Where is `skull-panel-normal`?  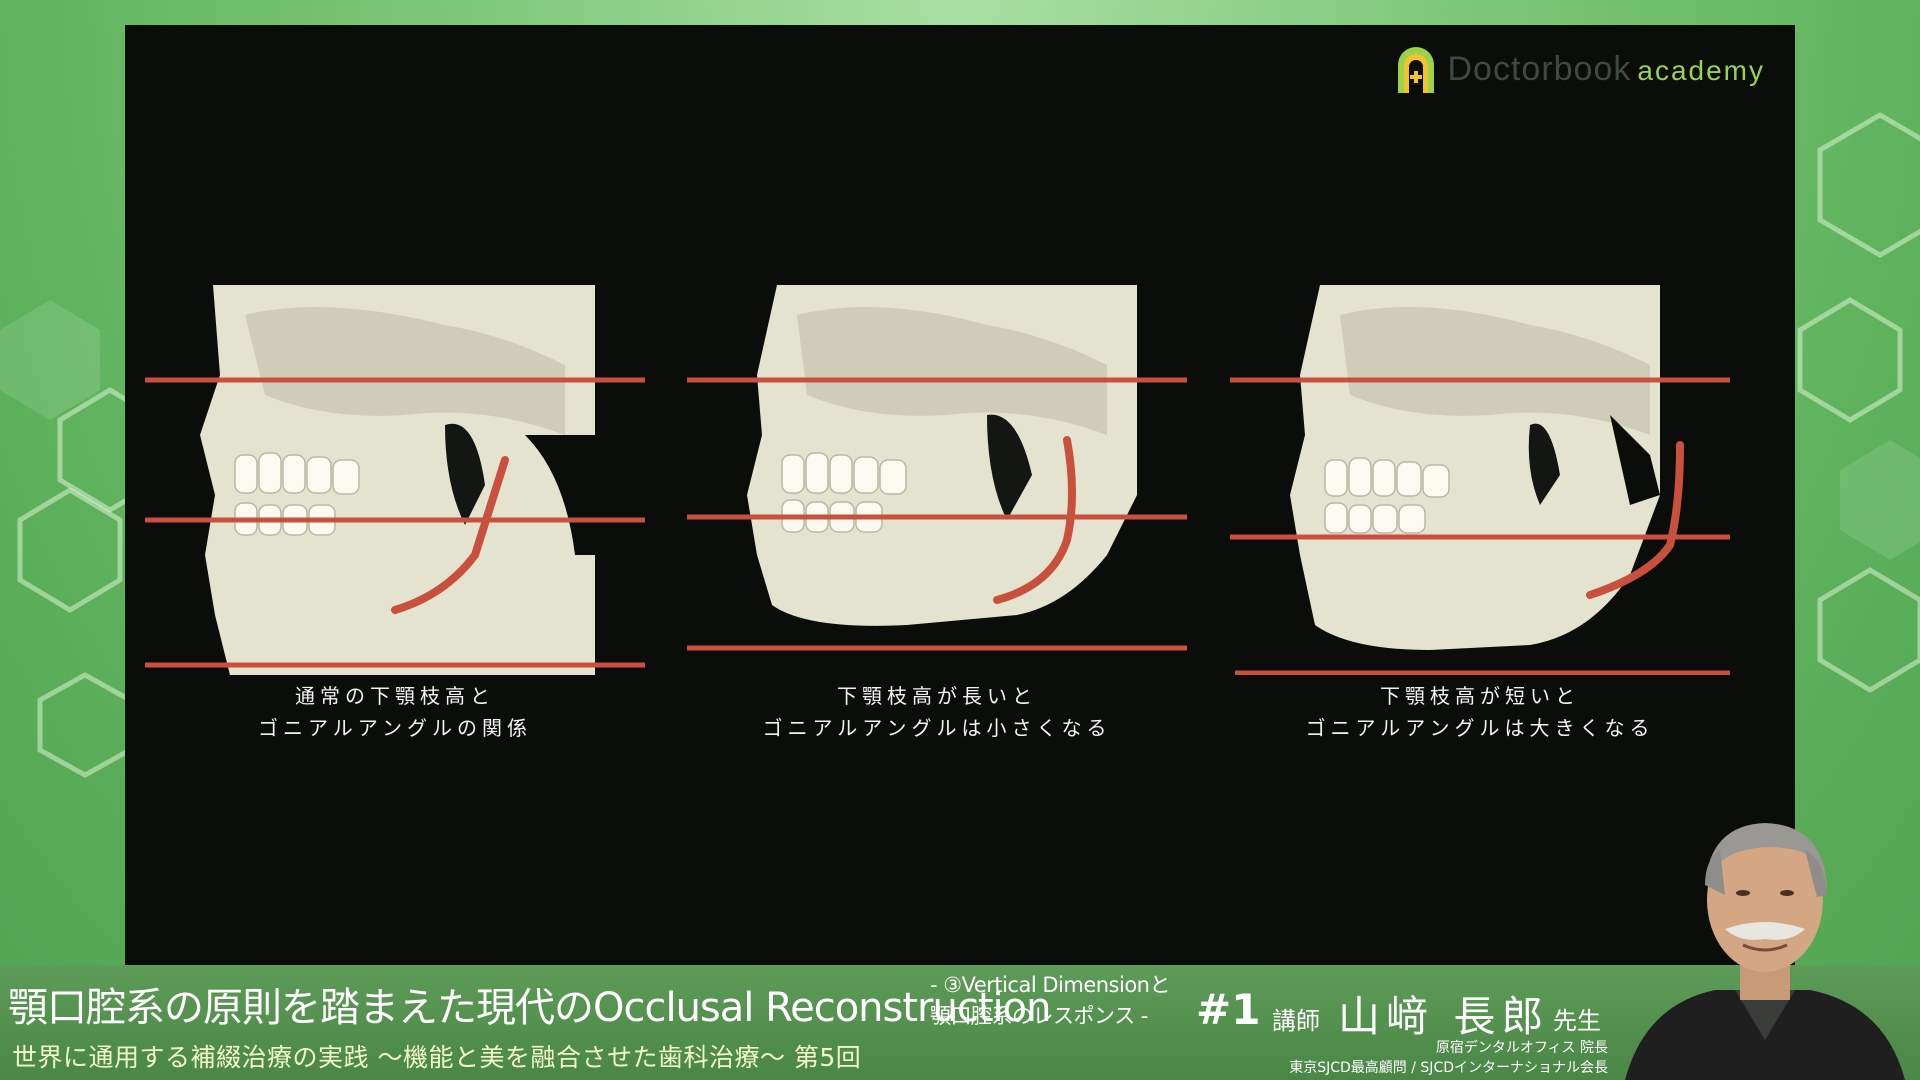 skull-panel-normal is located at coordinates (395, 465).